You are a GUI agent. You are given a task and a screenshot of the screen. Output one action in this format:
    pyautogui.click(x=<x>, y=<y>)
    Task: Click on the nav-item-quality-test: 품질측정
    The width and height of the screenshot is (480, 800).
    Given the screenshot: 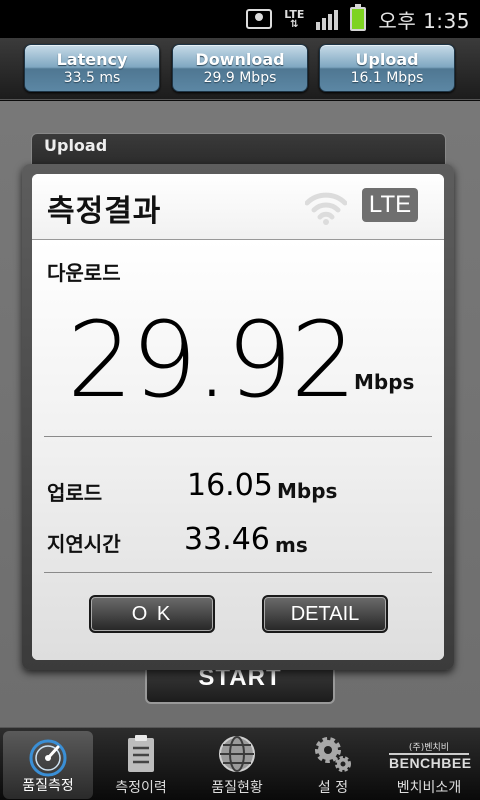 What is the action you would take?
    pyautogui.click(x=48, y=765)
    